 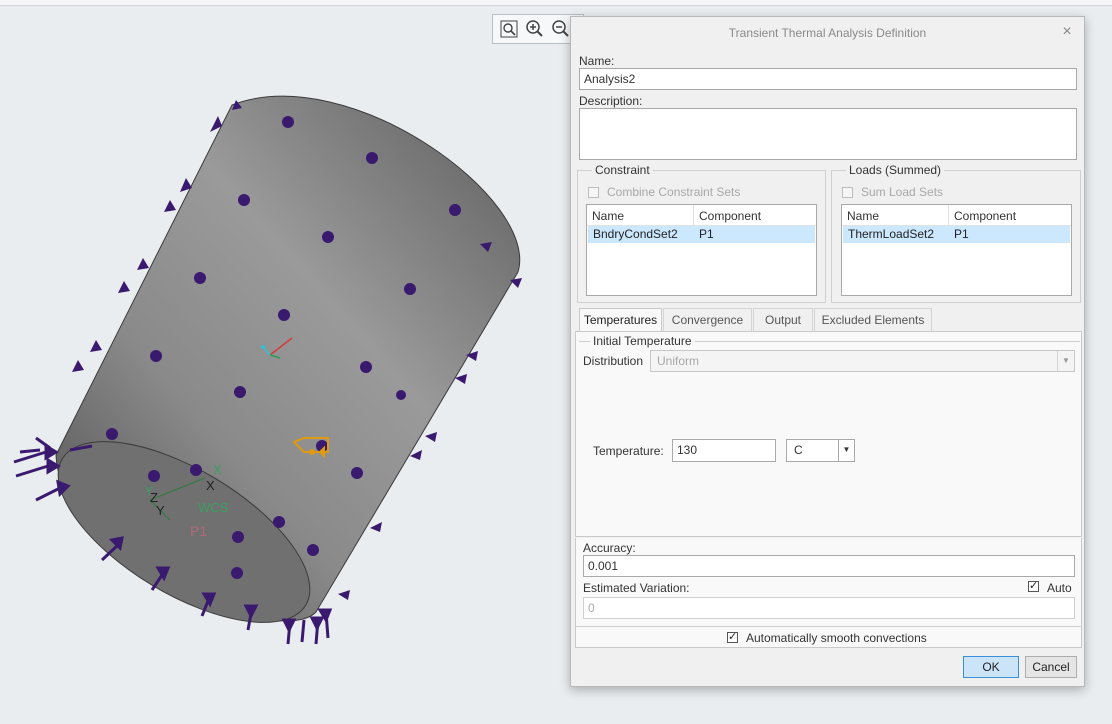 I want to click on distribution-select: Uniform ▼, so click(x=862, y=361).